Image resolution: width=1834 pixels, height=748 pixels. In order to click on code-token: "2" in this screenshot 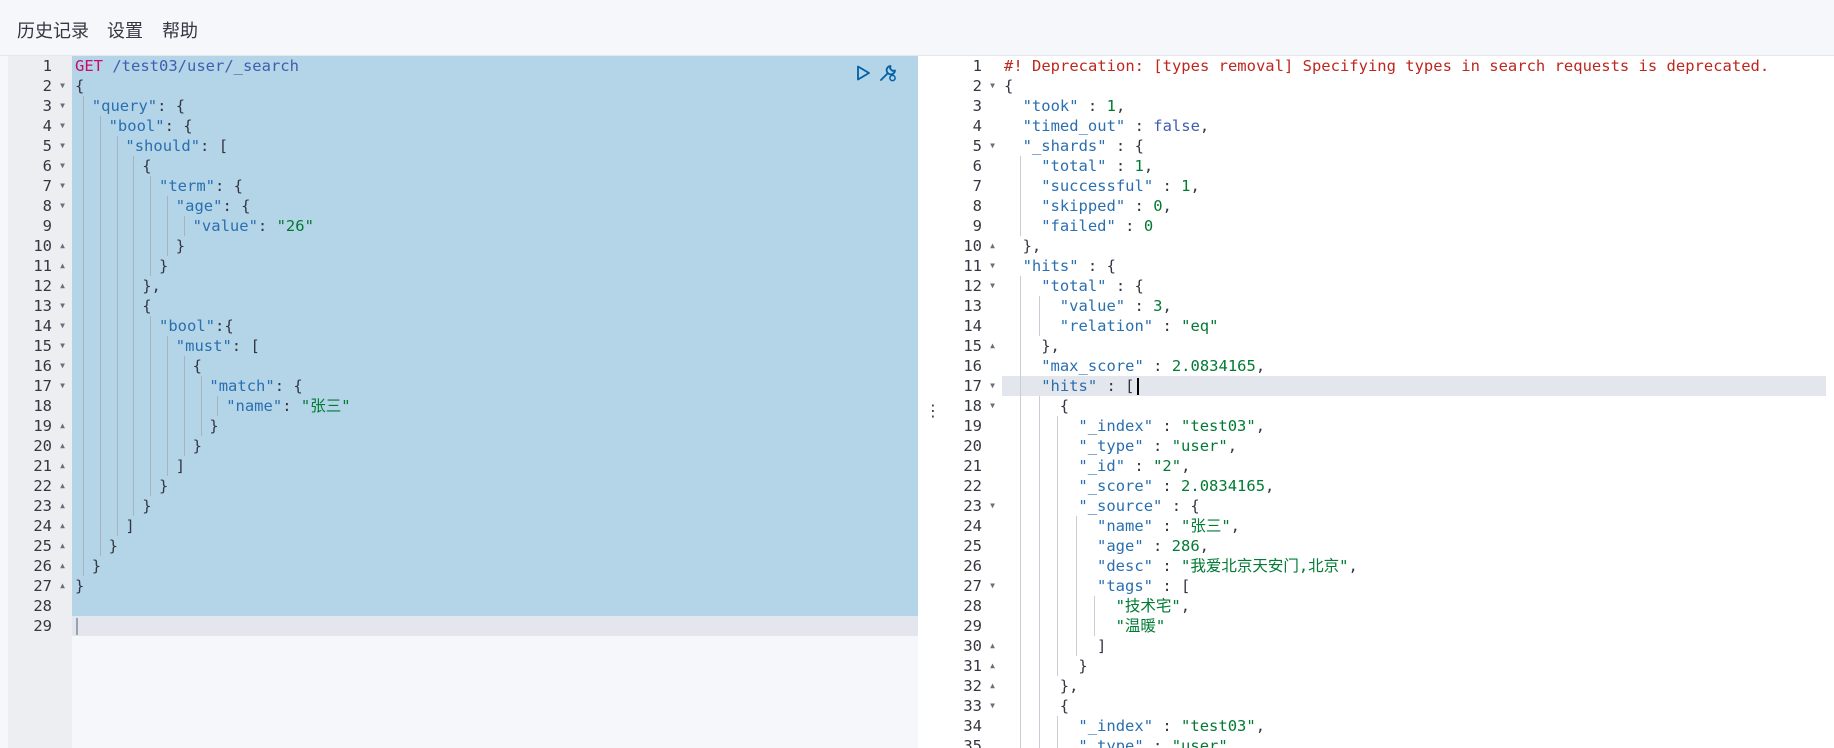, I will do `click(1167, 466)`.